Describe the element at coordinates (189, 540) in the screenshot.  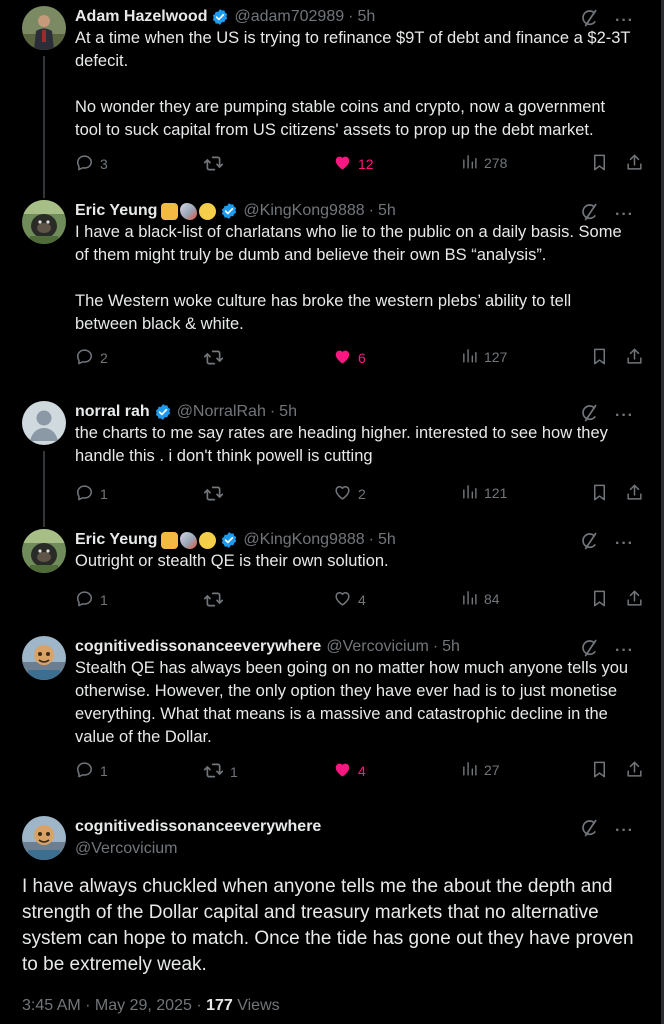
I see `rocket-emoji-icon` at that location.